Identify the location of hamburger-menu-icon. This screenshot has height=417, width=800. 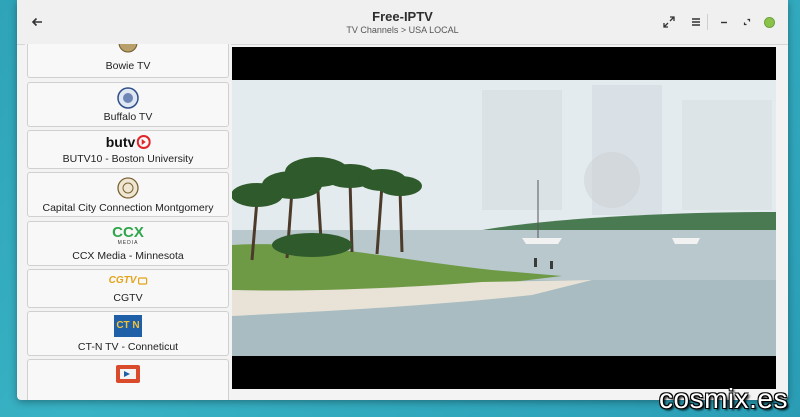
(696, 22).